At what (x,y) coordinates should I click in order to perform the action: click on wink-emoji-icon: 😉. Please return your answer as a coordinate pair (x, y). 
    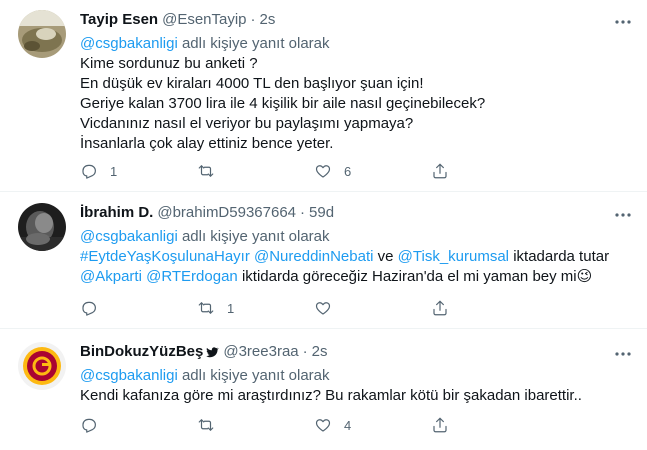
    Looking at the image, I should click on (584, 276).